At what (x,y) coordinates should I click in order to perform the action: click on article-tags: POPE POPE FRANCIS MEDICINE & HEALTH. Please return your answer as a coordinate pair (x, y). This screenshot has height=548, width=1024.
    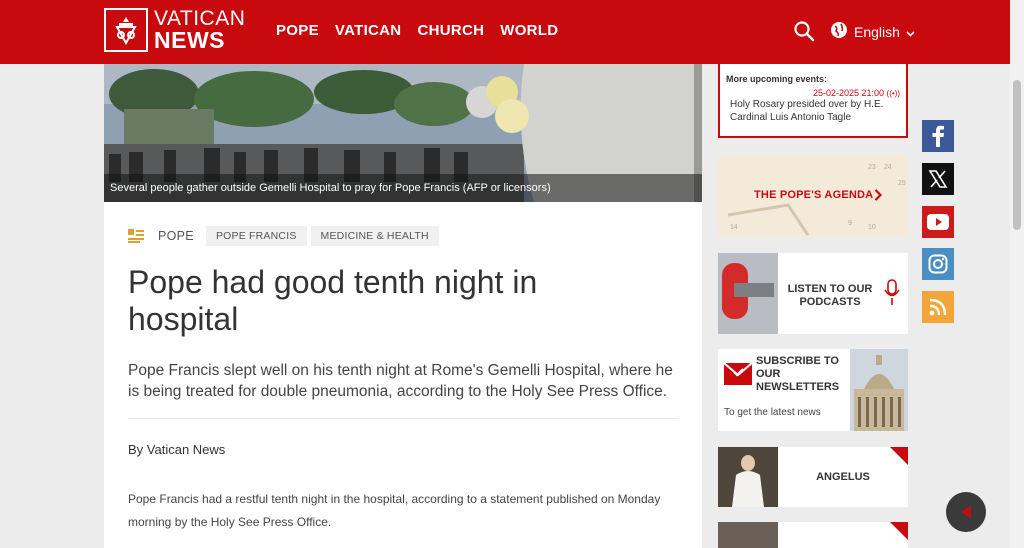
    Looking at the image, I should click on (285, 236).